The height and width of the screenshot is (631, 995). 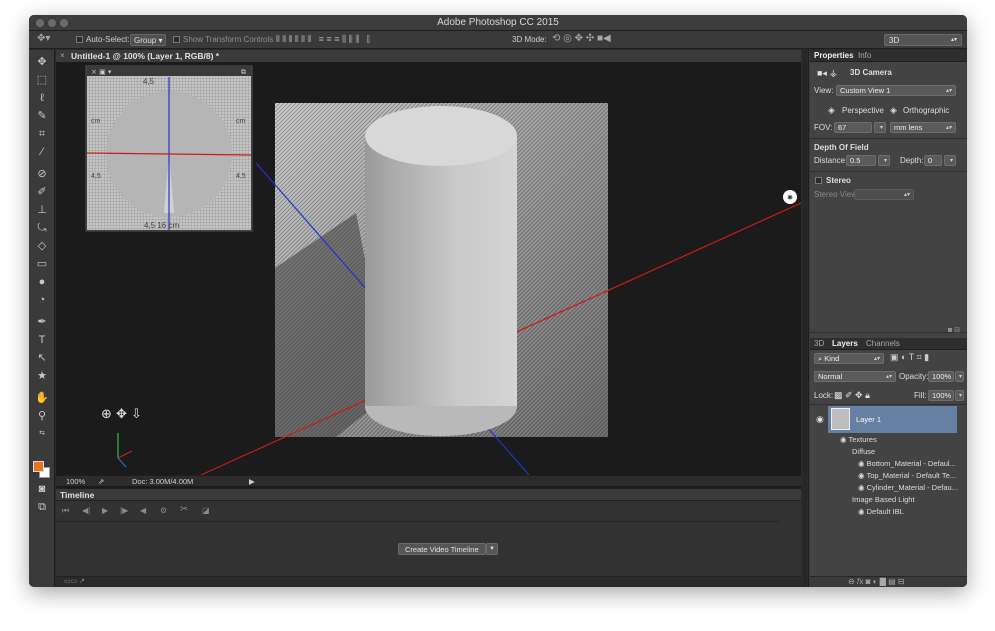 What do you see at coordinates (42, 210) in the screenshot?
I see `clone-stamp-icon: ⊥` at bounding box center [42, 210].